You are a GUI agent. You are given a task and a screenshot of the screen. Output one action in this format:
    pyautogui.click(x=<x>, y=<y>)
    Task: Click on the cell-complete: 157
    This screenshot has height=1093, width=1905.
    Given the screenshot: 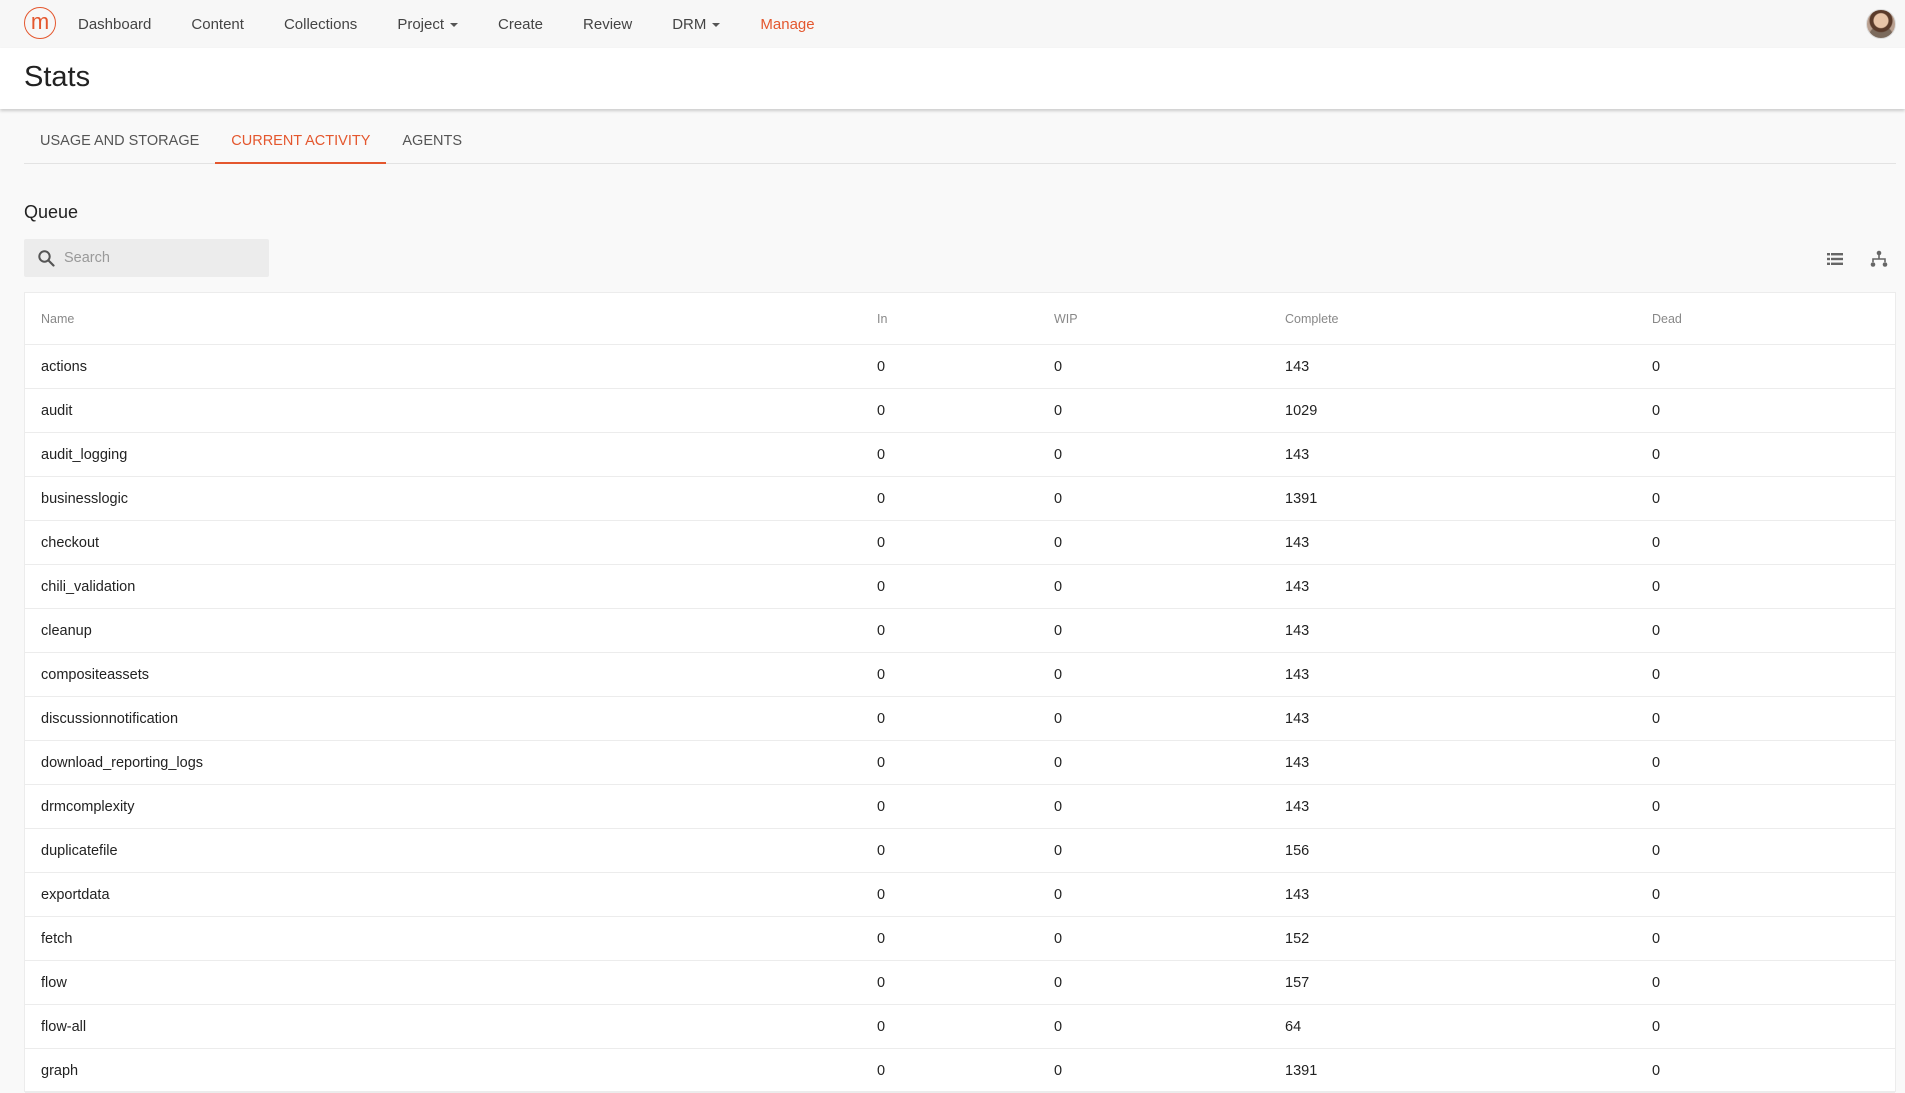 What is the action you would take?
    pyautogui.click(x=1297, y=982)
    